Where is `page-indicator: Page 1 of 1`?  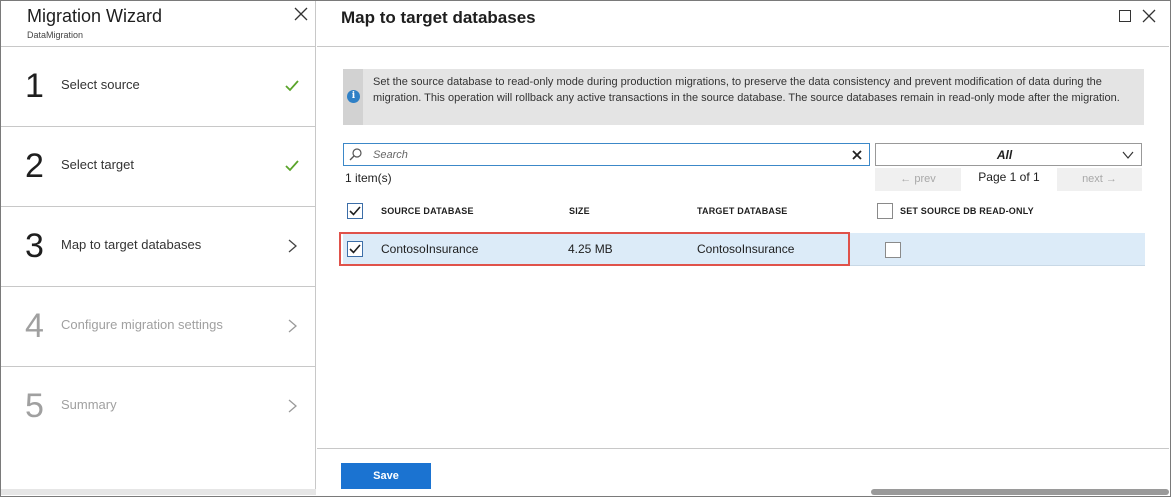 page-indicator: Page 1 of 1 is located at coordinates (1009, 177).